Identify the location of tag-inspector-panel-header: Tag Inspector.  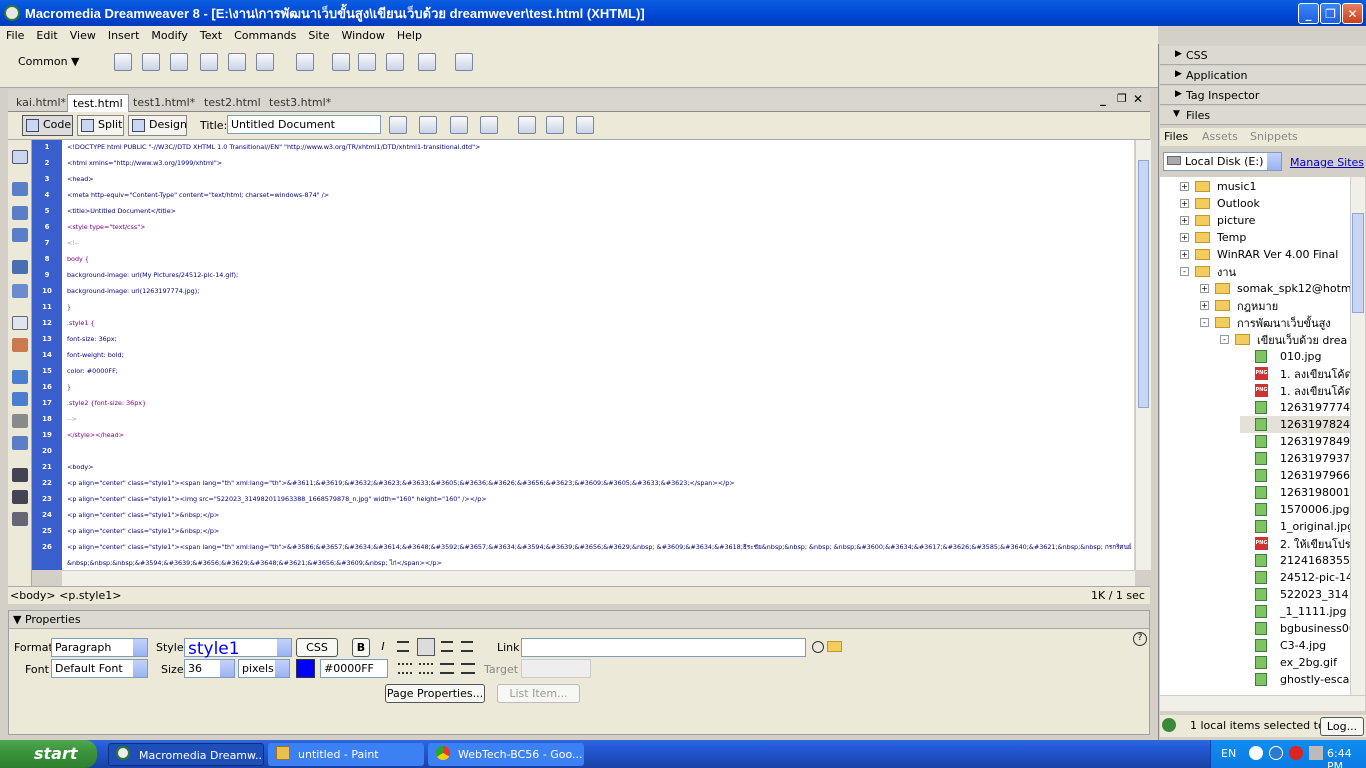
(1263, 95).